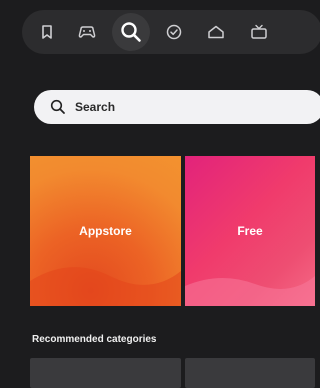 This screenshot has width=320, height=388. Describe the element at coordinates (216, 32) in the screenshot. I see `home-icon` at that location.